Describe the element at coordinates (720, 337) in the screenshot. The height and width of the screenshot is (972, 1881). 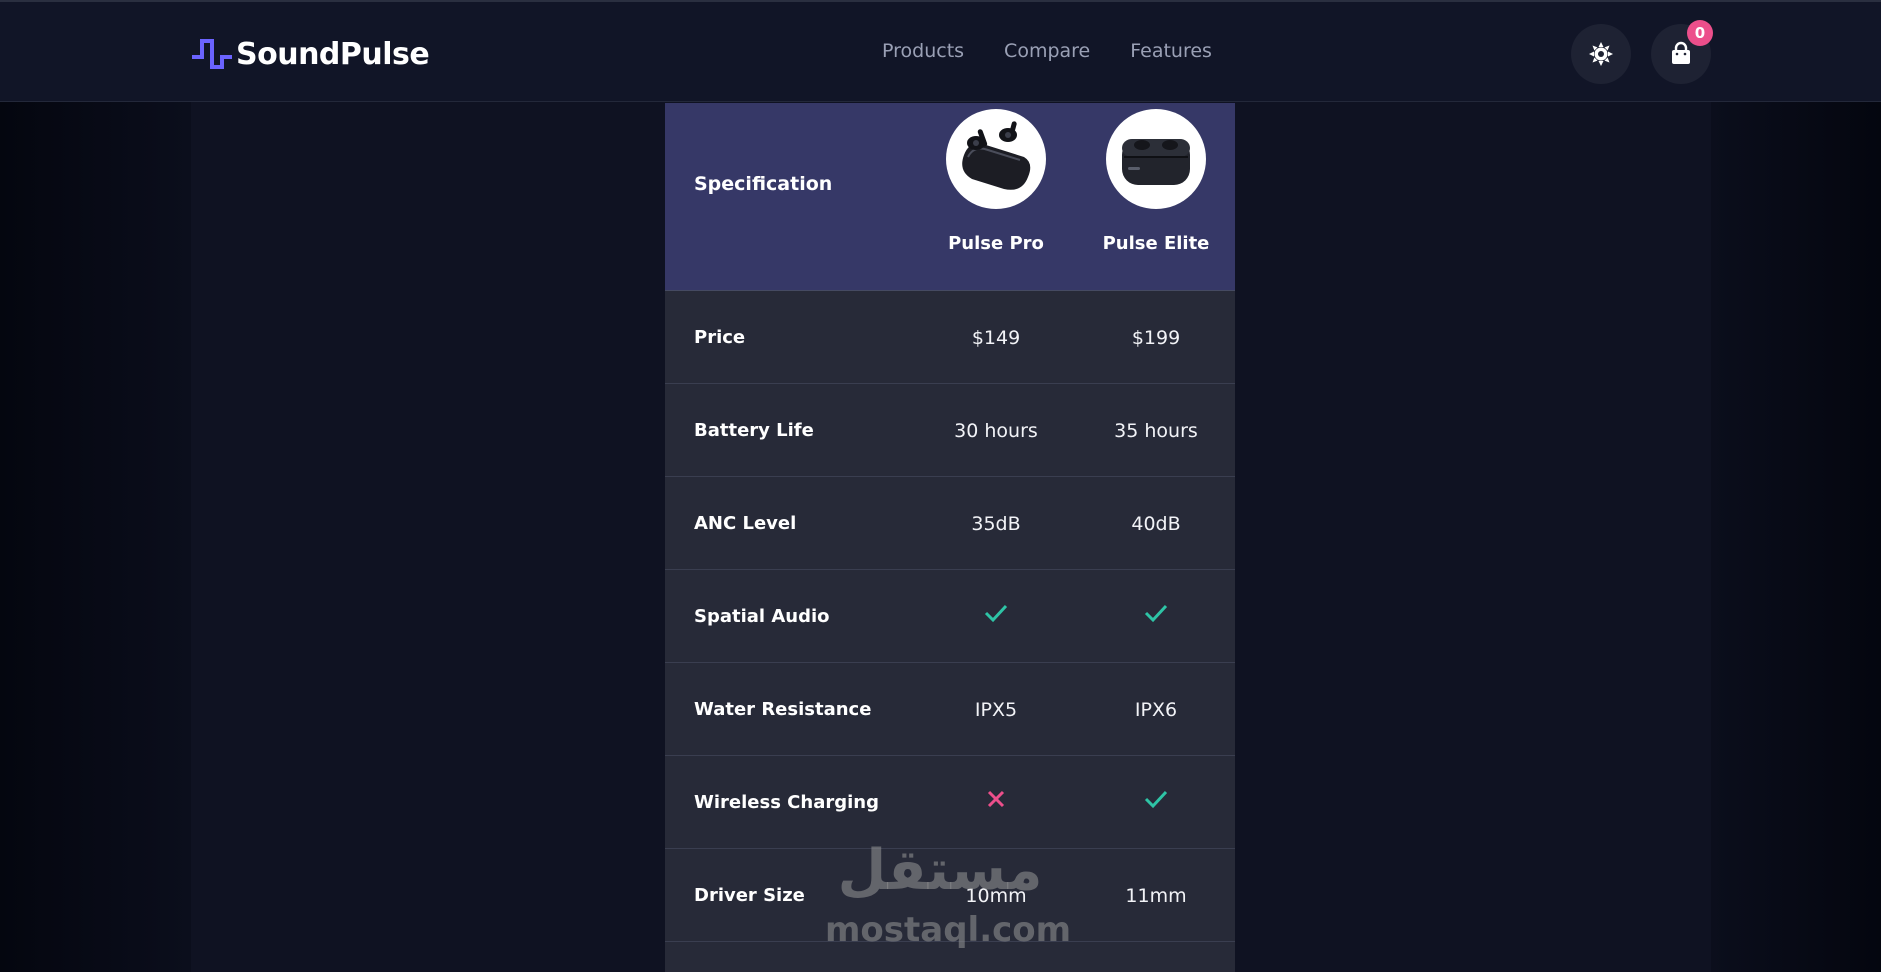
I see `row-label: Price` at that location.